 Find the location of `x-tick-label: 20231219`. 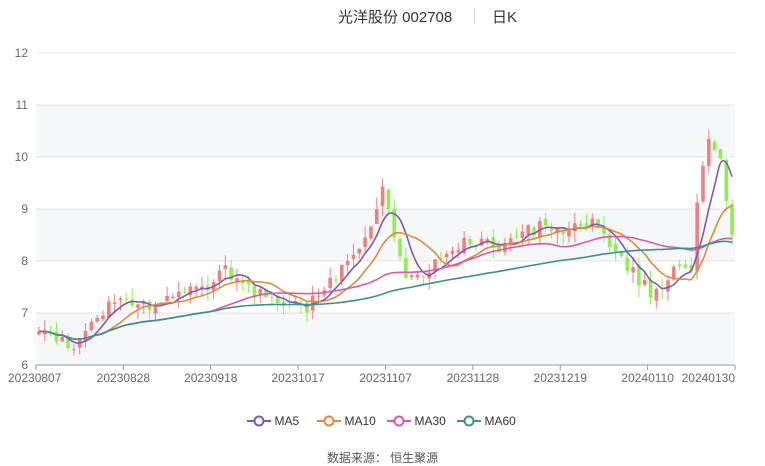

x-tick-label: 20231219 is located at coordinates (561, 378).